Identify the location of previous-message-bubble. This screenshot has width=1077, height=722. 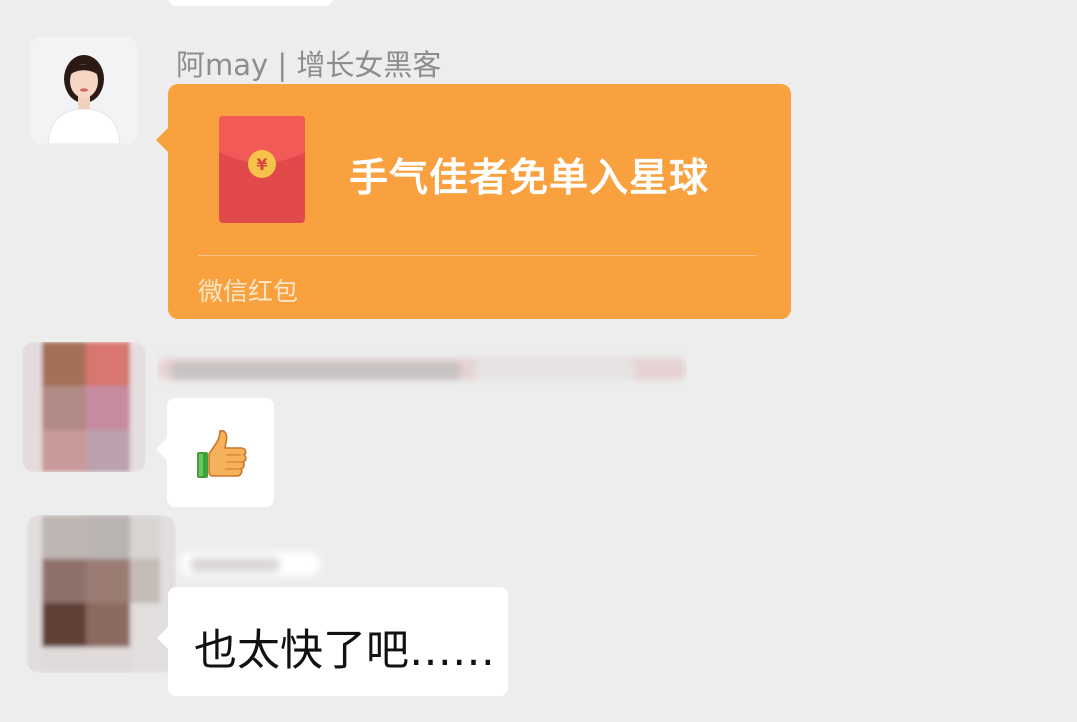
(250, 3).